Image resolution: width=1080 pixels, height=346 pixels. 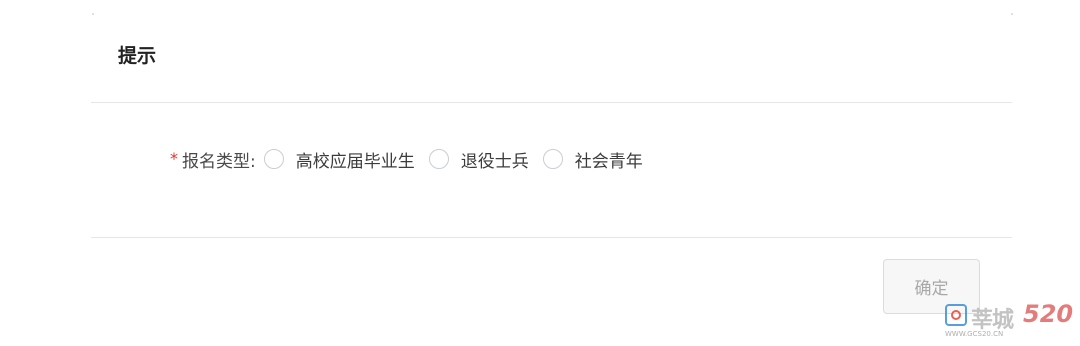 What do you see at coordinates (174, 158) in the screenshot?
I see `required-mark: *` at bounding box center [174, 158].